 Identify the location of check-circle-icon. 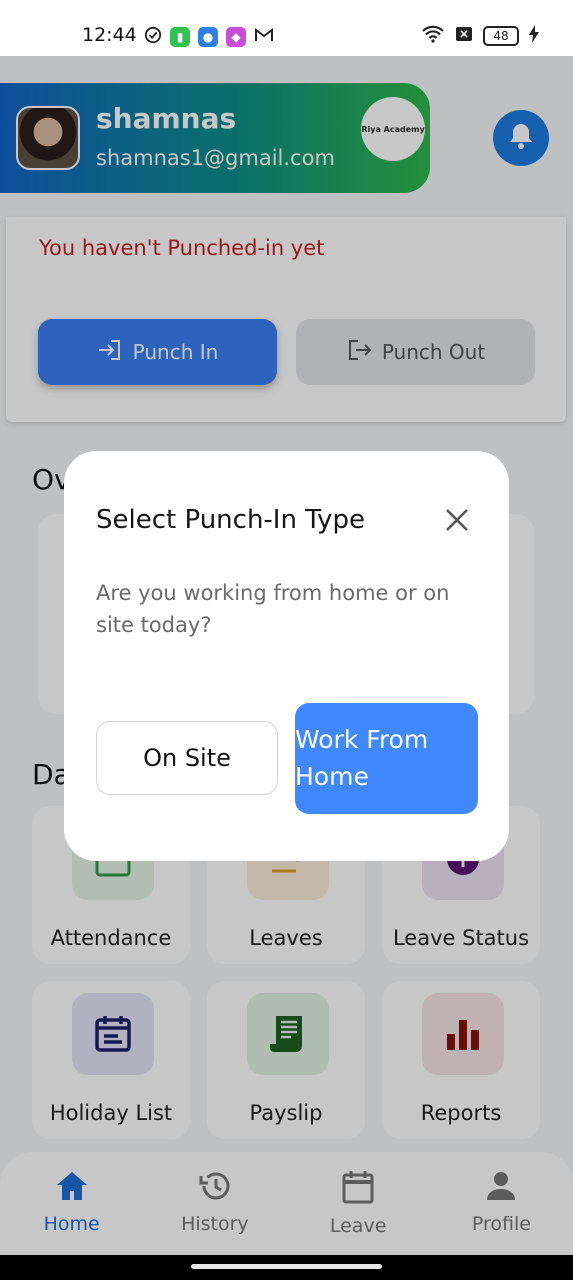
(153, 37).